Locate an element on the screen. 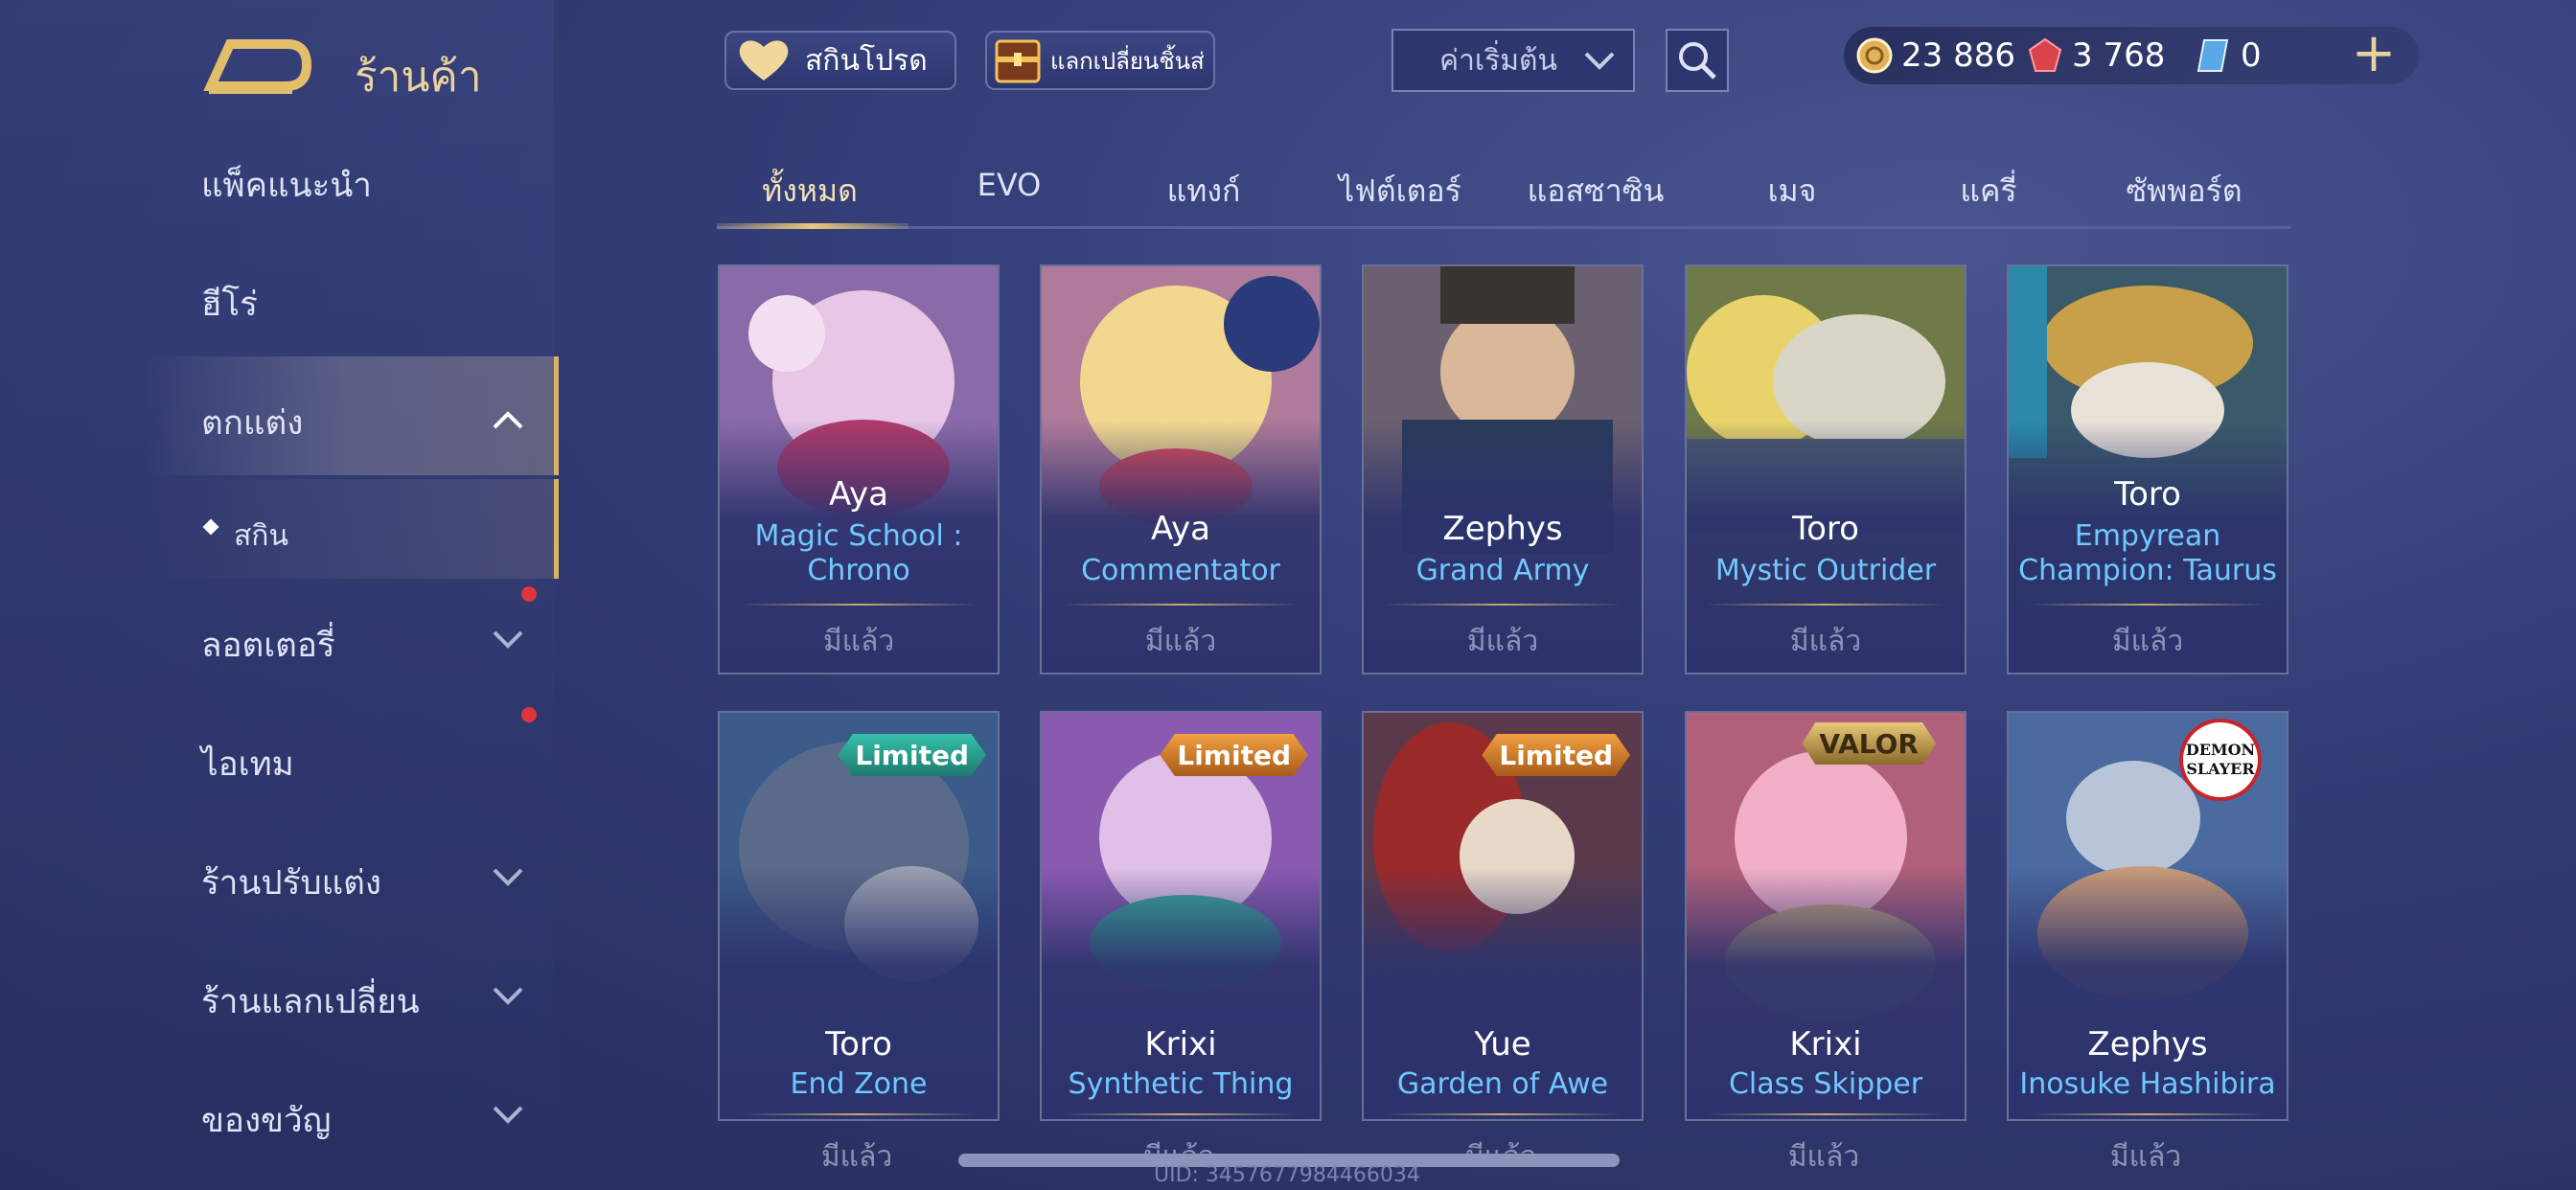 The height and width of the screenshot is (1190, 2576). add-currency-button: + is located at coordinates (2374, 56).